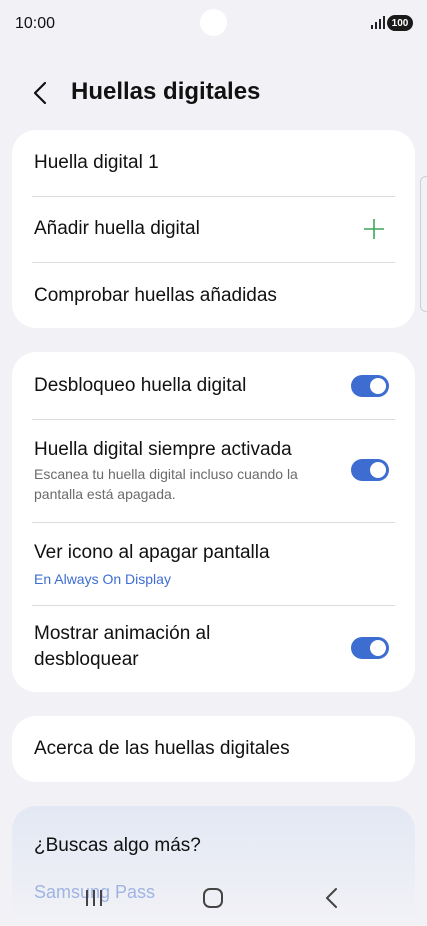 The width and height of the screenshot is (427, 926). What do you see at coordinates (213, 648) in the screenshot?
I see `unlock-animation-item: Mostrar animación al desbloquear` at bounding box center [213, 648].